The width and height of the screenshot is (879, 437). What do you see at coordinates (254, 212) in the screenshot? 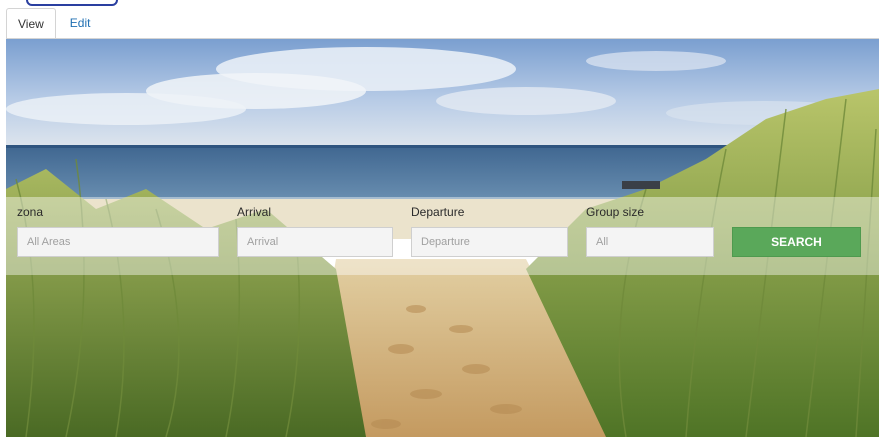
I see `arrival-label: Arrival` at bounding box center [254, 212].